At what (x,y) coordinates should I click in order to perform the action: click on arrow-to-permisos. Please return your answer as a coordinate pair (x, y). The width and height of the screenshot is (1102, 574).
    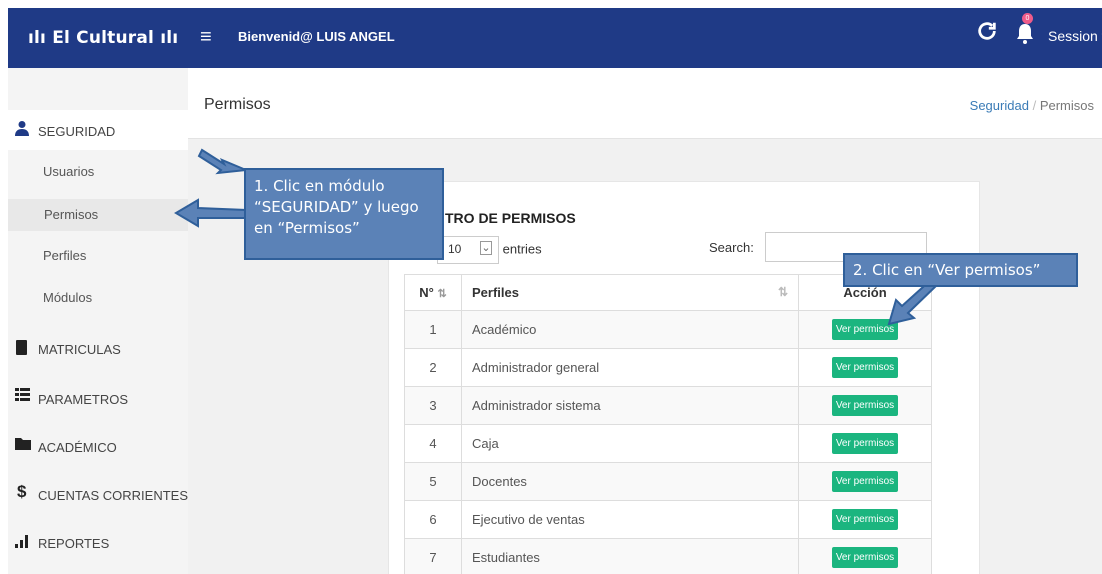
    Looking at the image, I should click on (210, 213).